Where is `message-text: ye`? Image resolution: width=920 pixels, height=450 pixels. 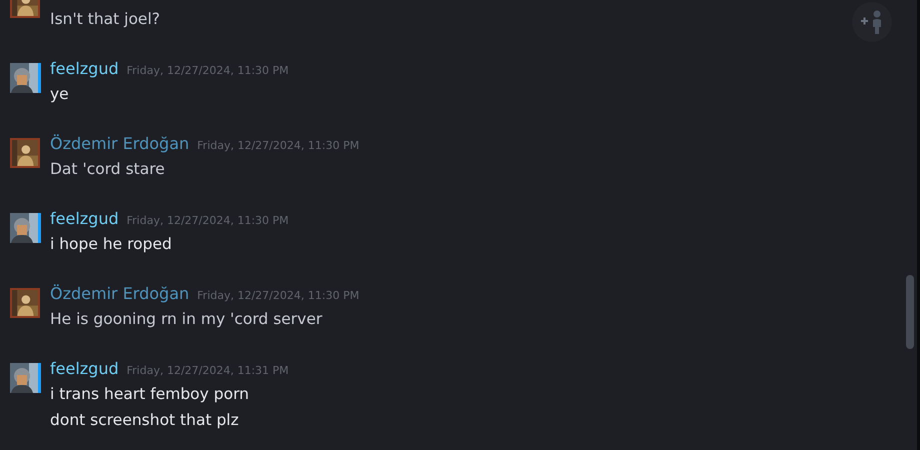 message-text: ye is located at coordinates (60, 94).